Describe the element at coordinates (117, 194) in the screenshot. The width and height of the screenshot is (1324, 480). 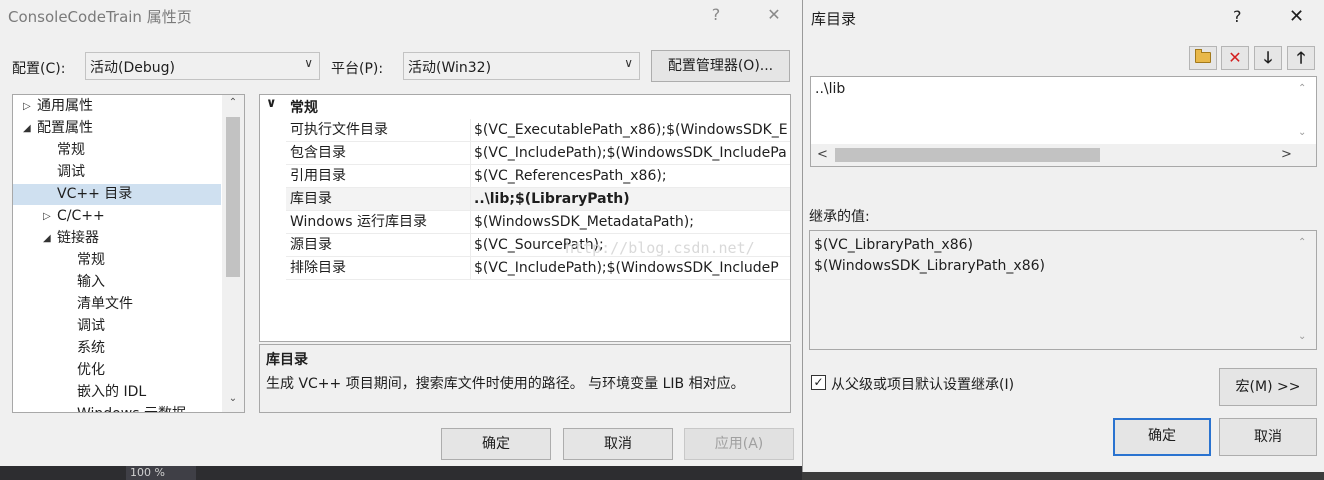
I see `tree-item: VC++ 目录` at that location.